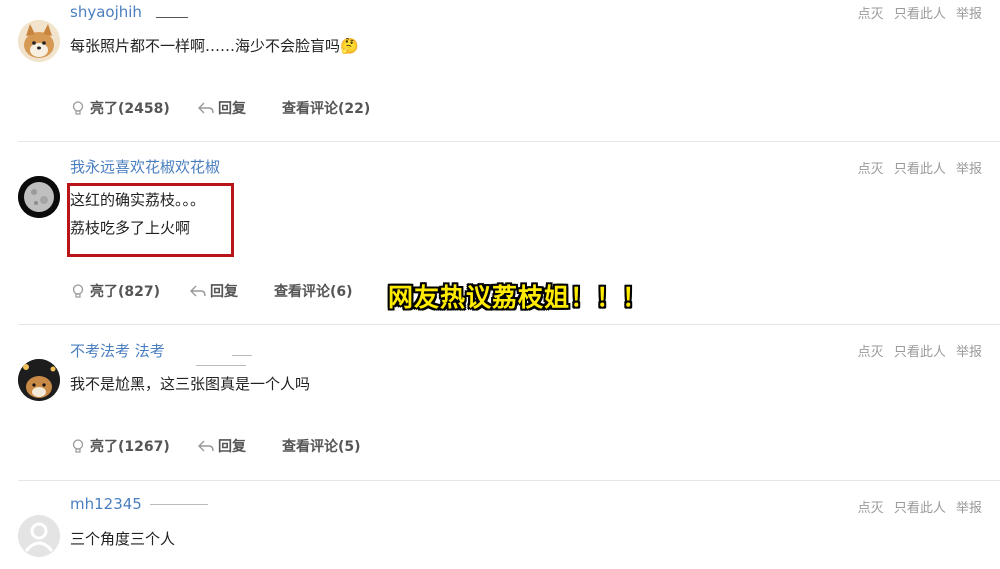 Image resolution: width=1000 pixels, height=569 pixels. I want to click on username: 不考法考 法考, so click(117, 350).